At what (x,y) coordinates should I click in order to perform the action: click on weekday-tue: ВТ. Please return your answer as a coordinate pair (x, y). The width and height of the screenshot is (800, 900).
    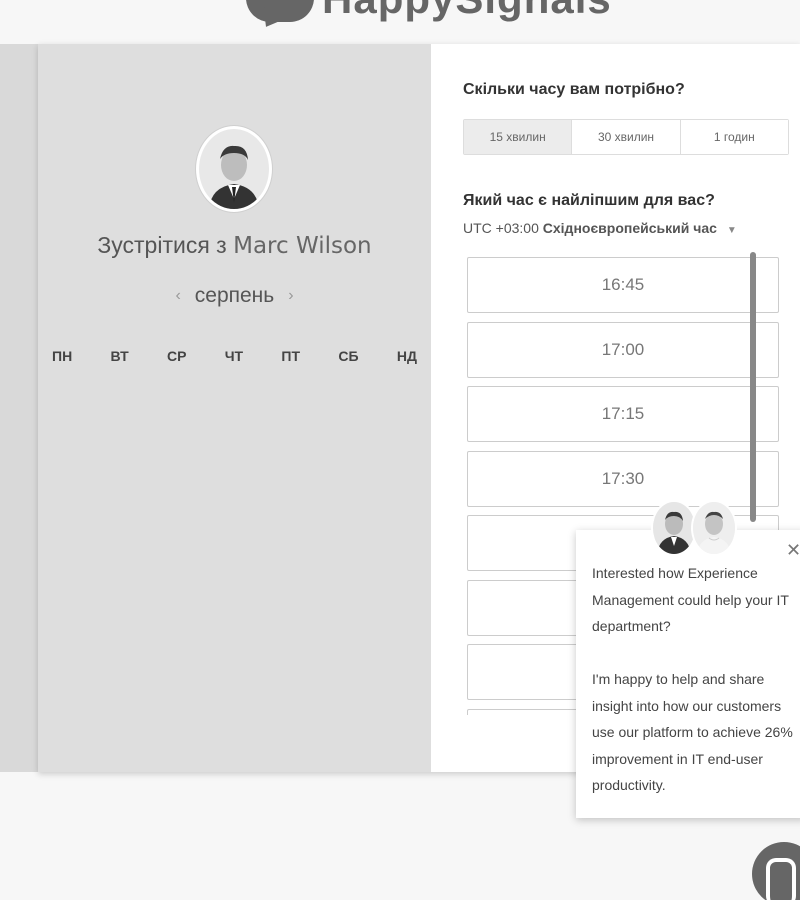
    Looking at the image, I should click on (119, 356).